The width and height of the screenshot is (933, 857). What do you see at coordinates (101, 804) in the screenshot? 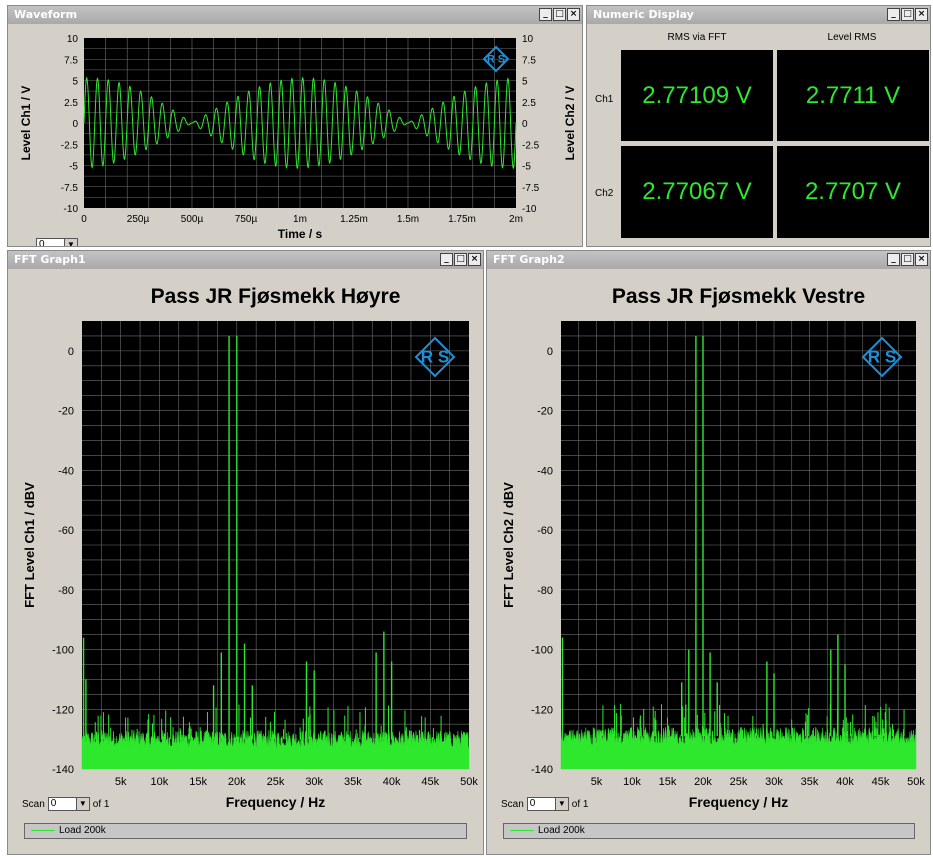
I see `fft1-of-label: of 1` at bounding box center [101, 804].